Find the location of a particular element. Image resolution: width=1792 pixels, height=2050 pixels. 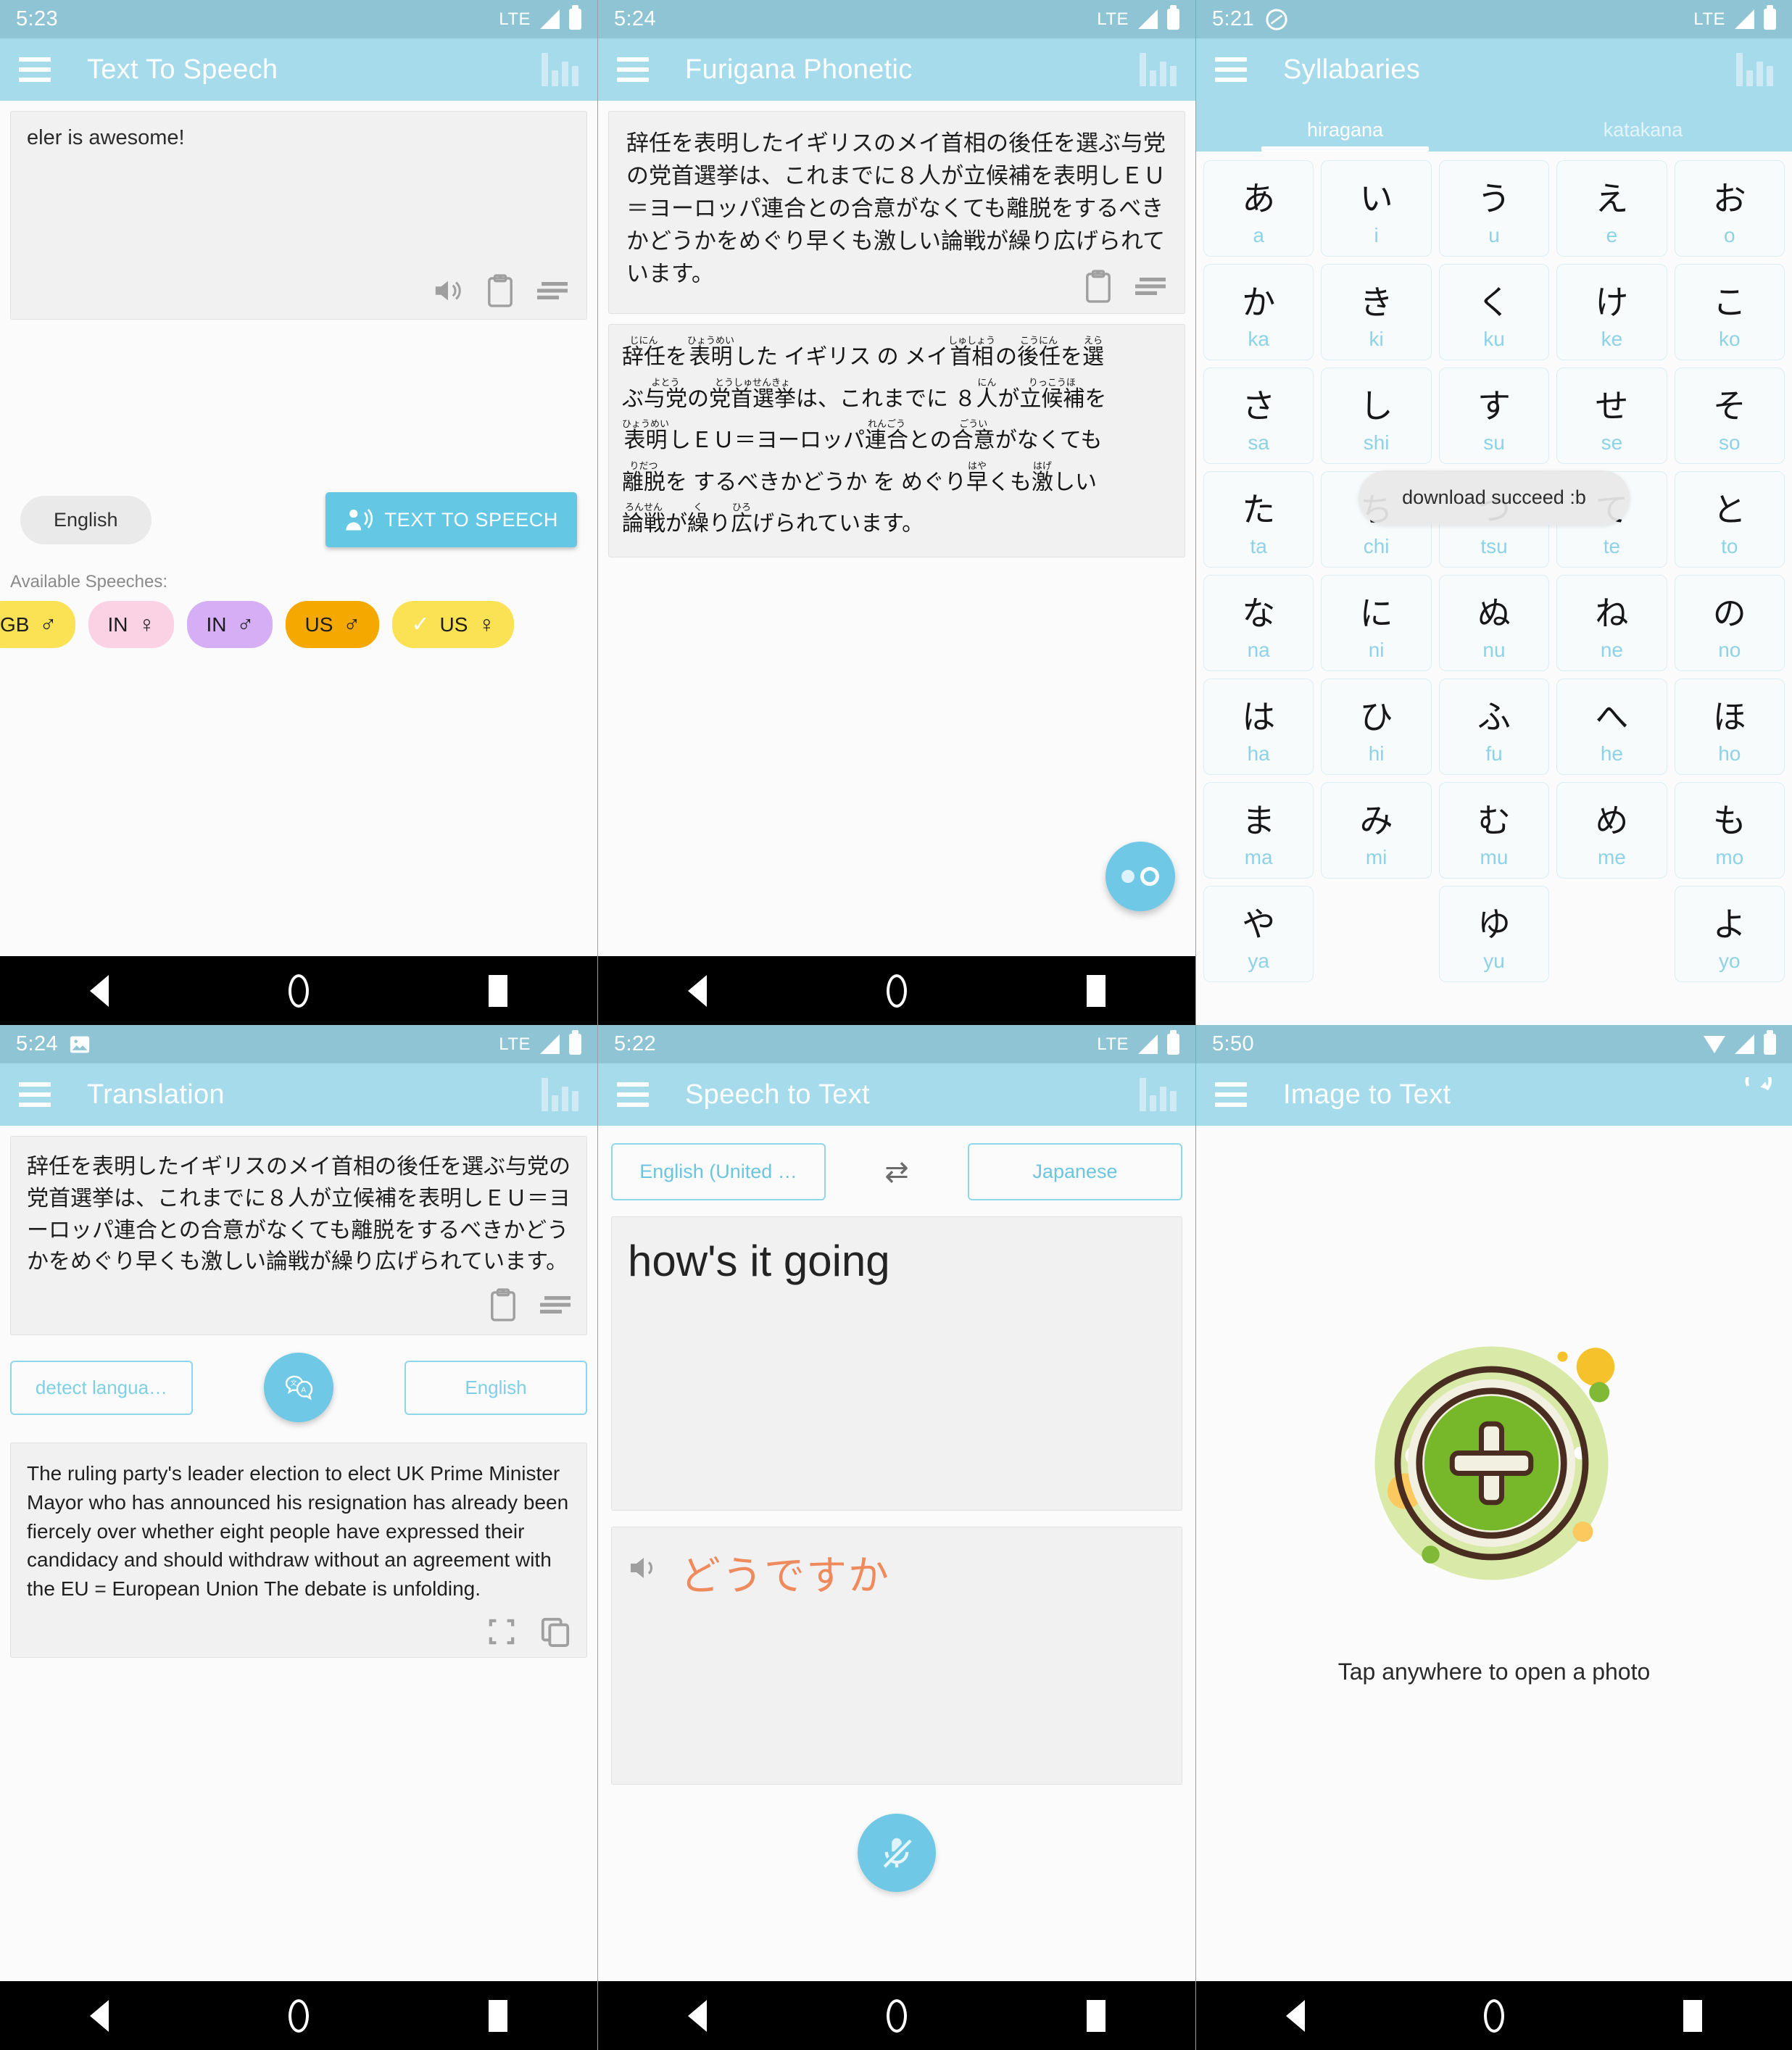

svg-text: 文 is located at coordinates (294, 1383).